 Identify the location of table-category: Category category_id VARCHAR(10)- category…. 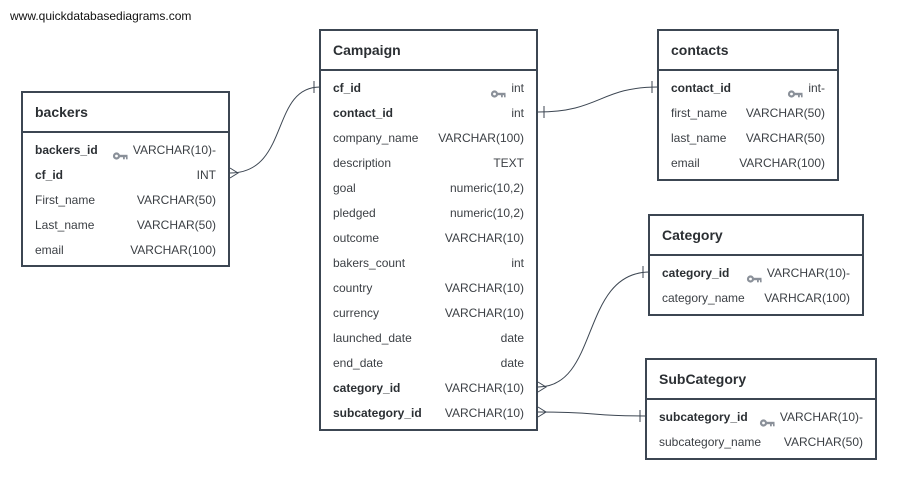
(756, 265).